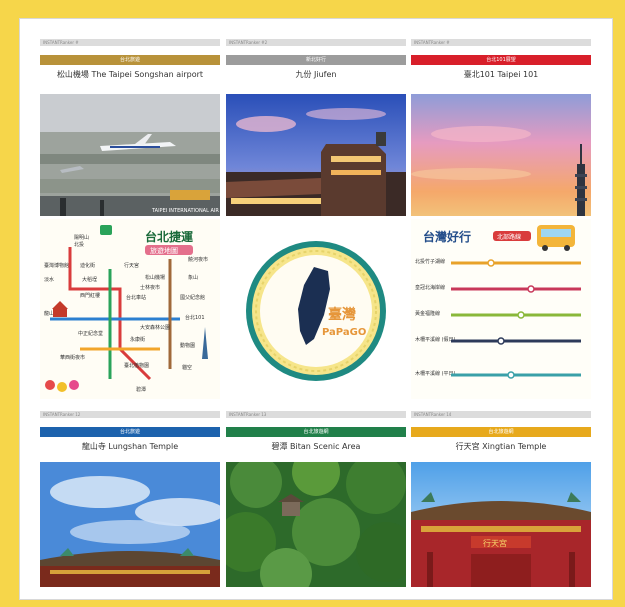  Describe the element at coordinates (150, 287) in the screenshot. I see `station-label: 士林夜市` at that location.